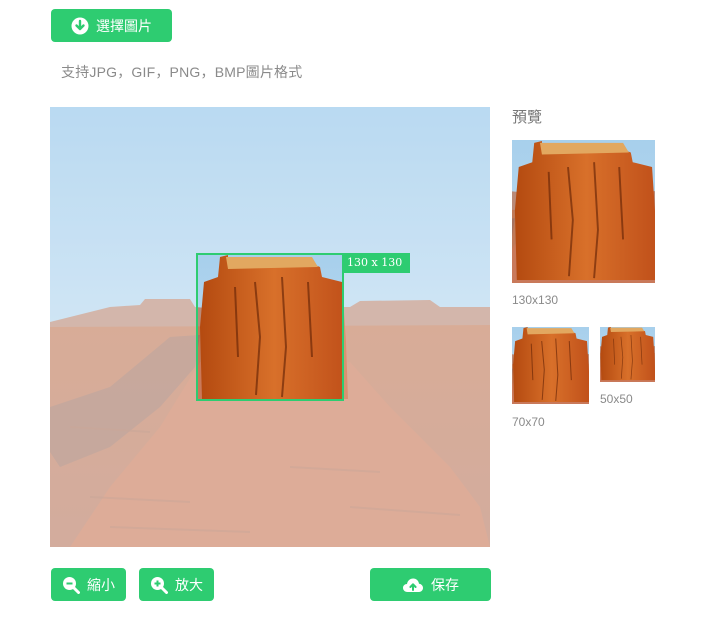  I want to click on save-label: 保存, so click(445, 584).